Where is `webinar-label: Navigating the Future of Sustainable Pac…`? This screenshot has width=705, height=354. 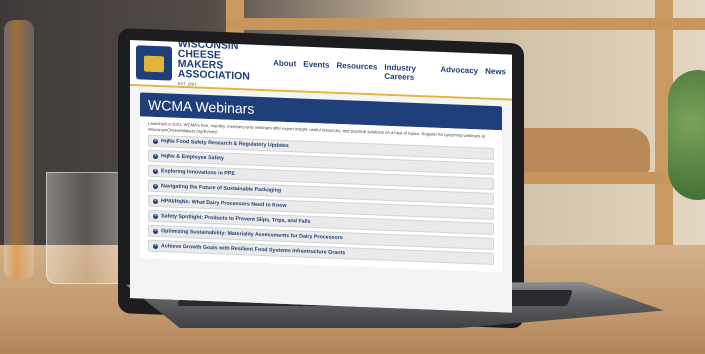
webinar-label: Navigating the Future of Sustainable Pac… is located at coordinates (221, 188).